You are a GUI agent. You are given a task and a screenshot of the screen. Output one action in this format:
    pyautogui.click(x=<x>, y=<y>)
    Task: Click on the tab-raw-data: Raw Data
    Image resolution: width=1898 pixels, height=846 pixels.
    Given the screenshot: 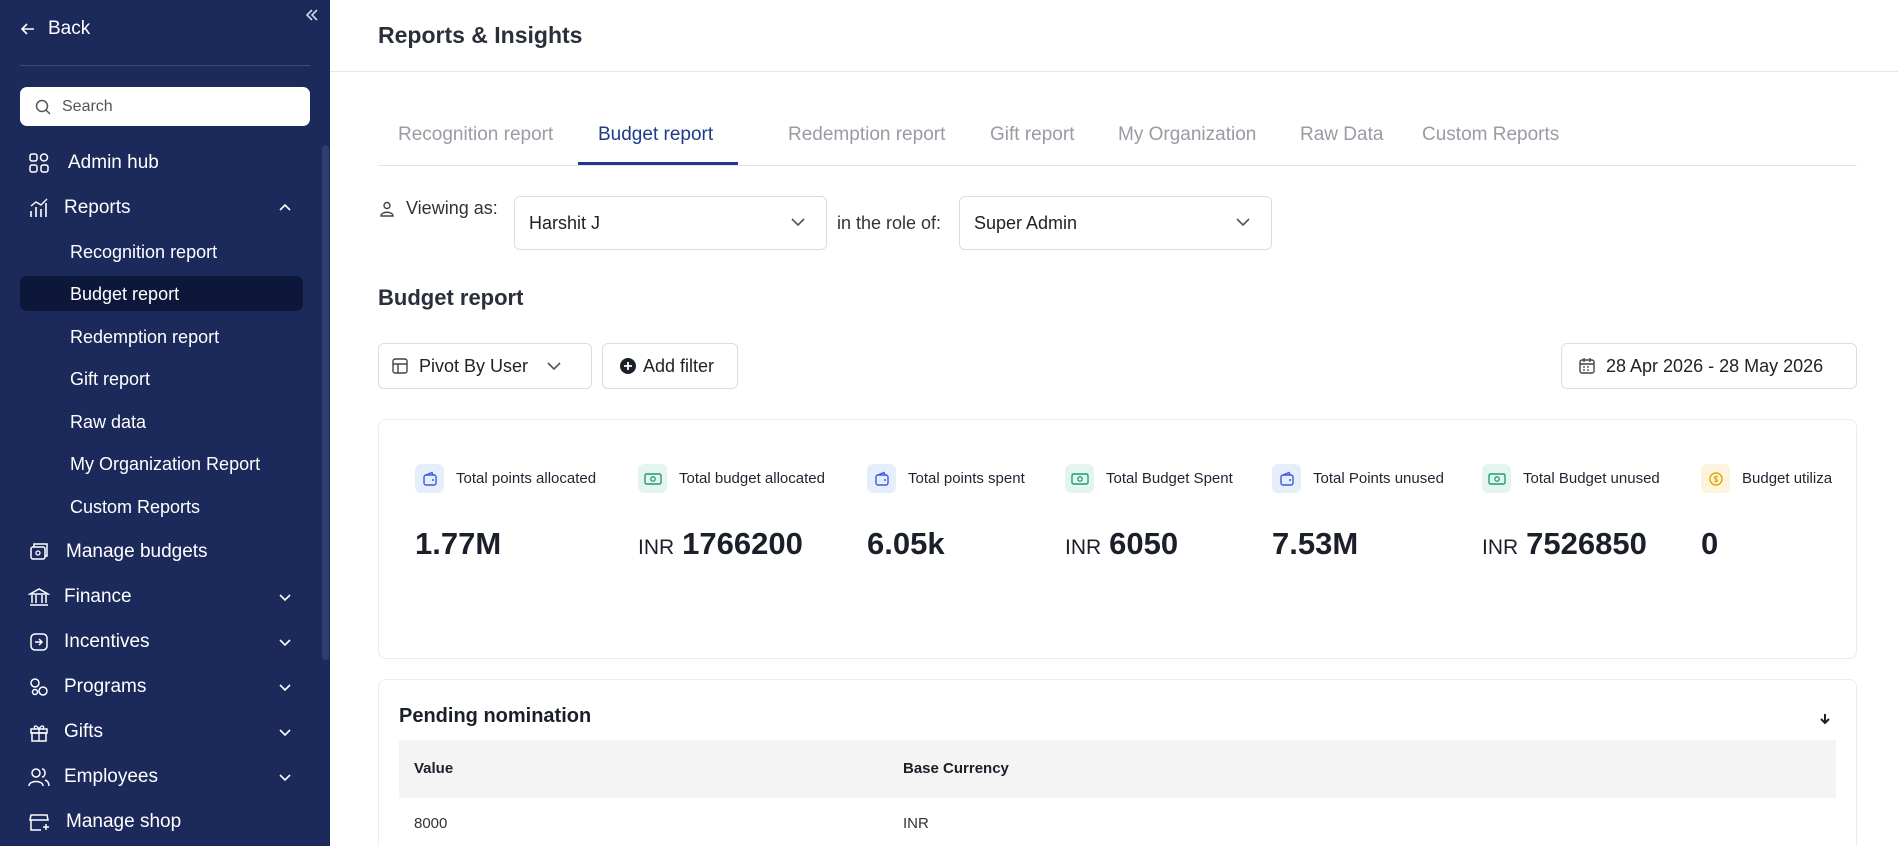 What is the action you would take?
    pyautogui.click(x=1341, y=135)
    